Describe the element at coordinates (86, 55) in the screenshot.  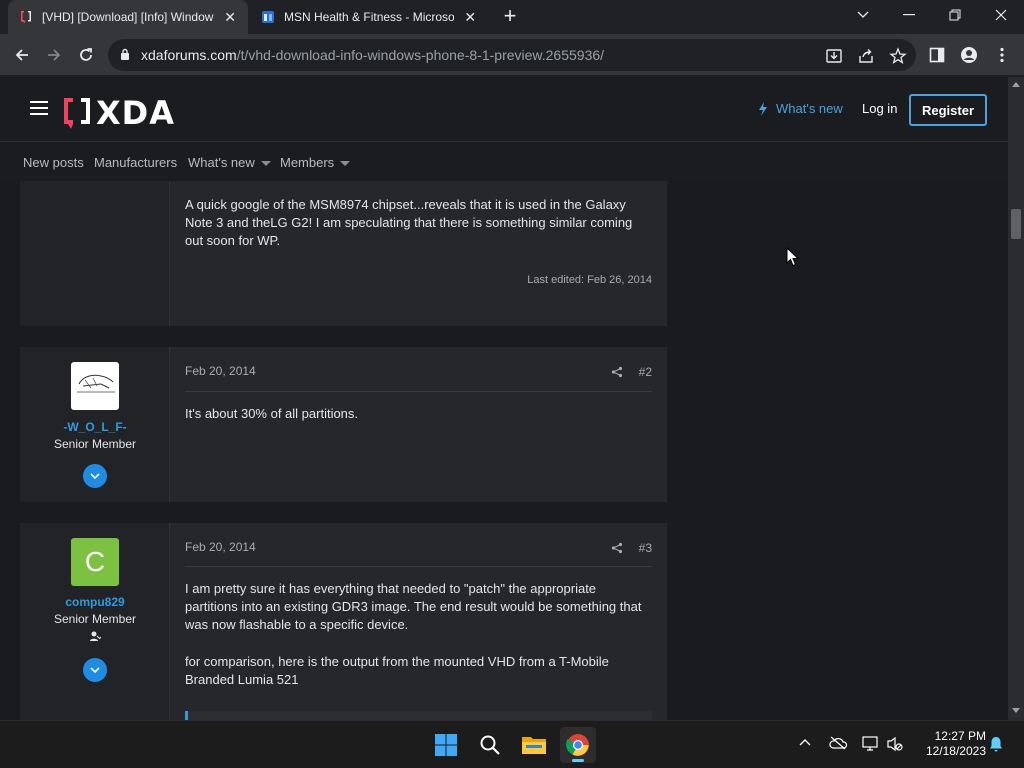
I see `reload-icon` at that location.